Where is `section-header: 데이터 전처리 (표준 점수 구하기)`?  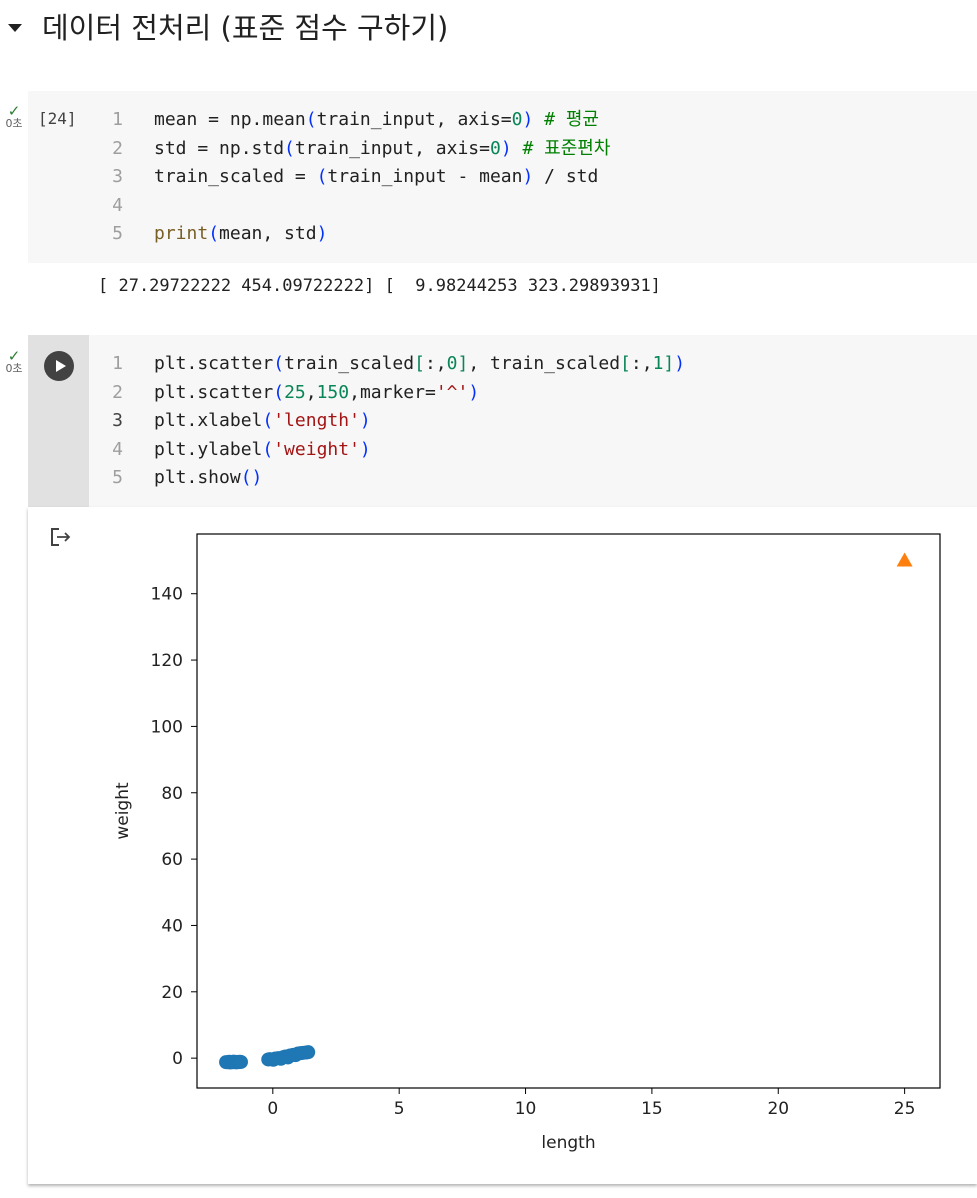 section-header: 데이터 전처리 (표준 점수 구하기) is located at coordinates (488, 30).